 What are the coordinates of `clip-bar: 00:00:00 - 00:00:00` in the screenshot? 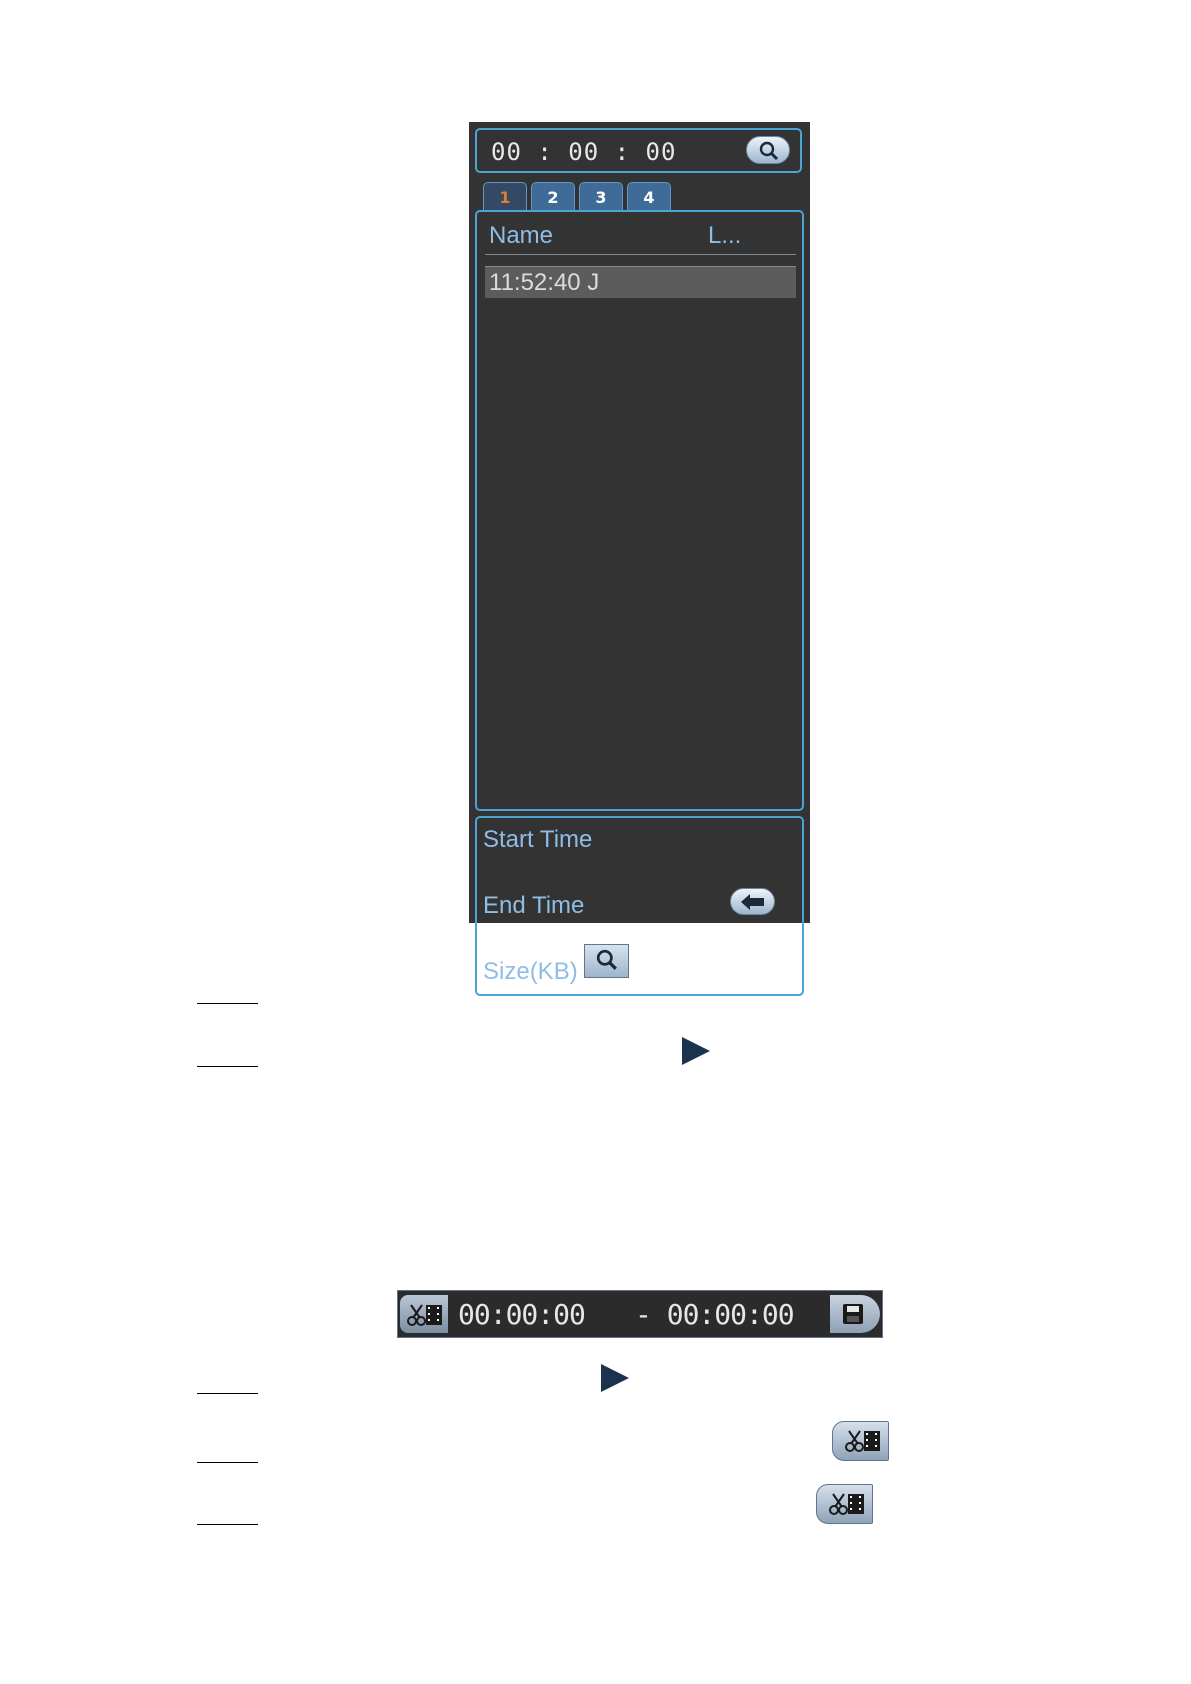 It's located at (640, 1314).